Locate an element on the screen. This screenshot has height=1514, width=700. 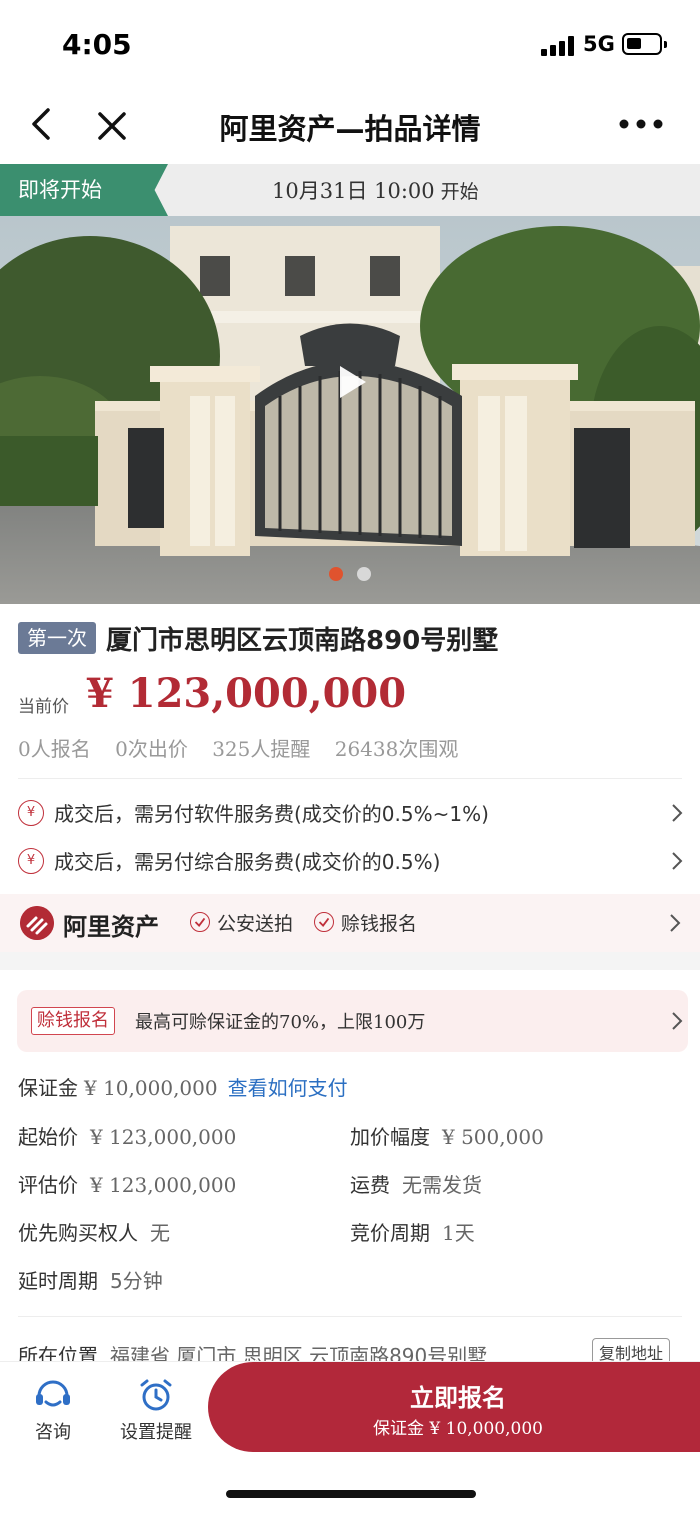
appraisal-row: 评估价 ¥ 123,000,000 is located at coordinates (127, 1183).